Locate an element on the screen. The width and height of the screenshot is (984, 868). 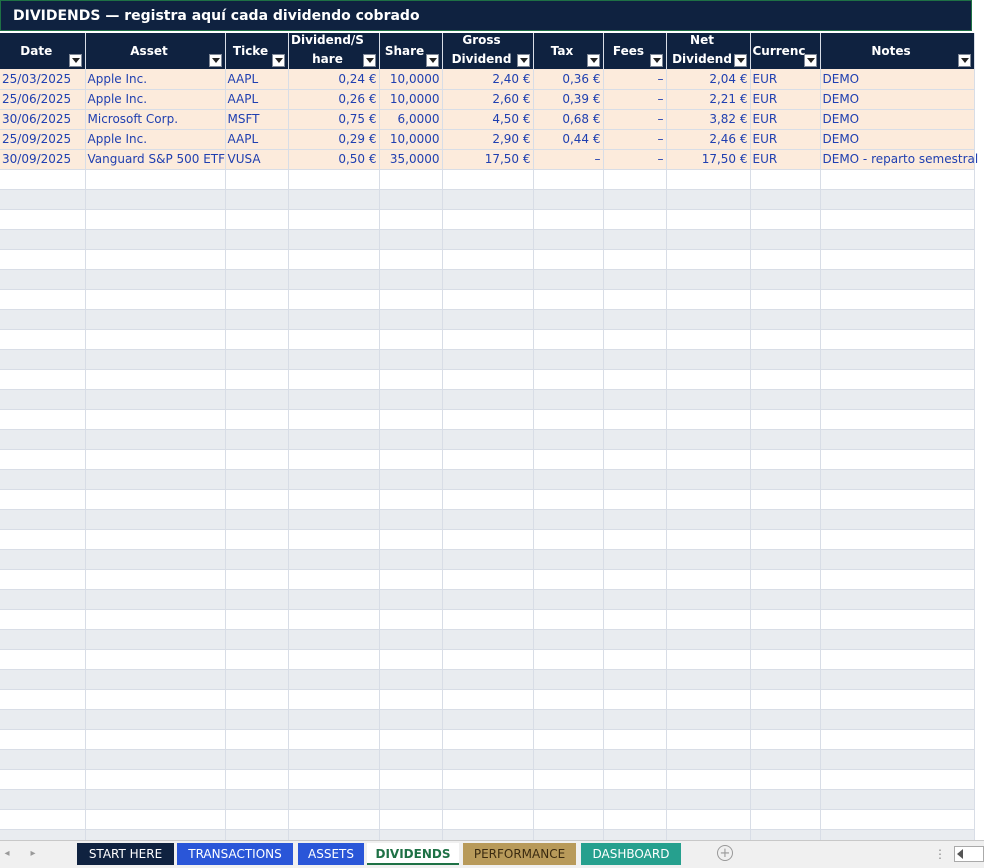
cell-dividend-share: 0,26 € is located at coordinates (334, 99).